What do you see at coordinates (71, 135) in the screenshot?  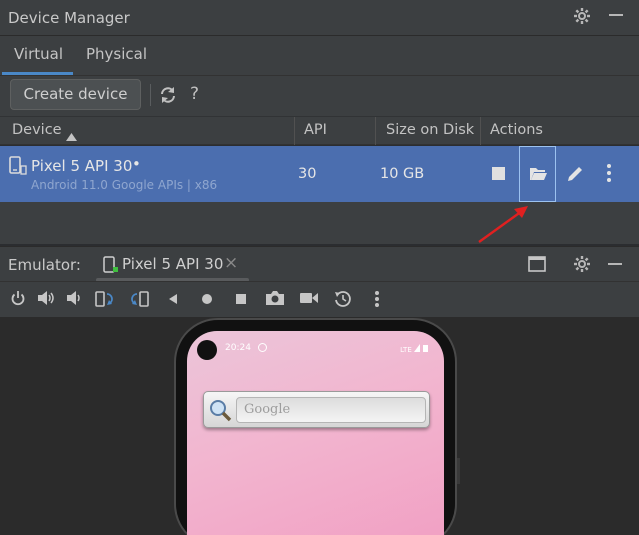 I see `sort-ascending-icon` at bounding box center [71, 135].